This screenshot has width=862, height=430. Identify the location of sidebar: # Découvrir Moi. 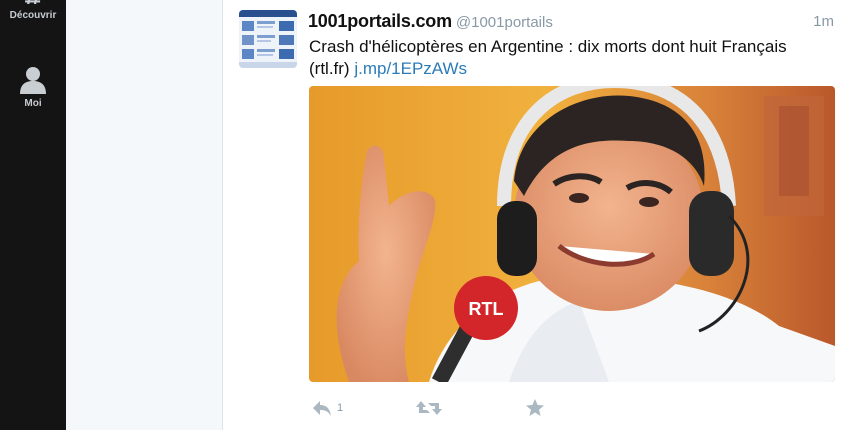
(33, 215).